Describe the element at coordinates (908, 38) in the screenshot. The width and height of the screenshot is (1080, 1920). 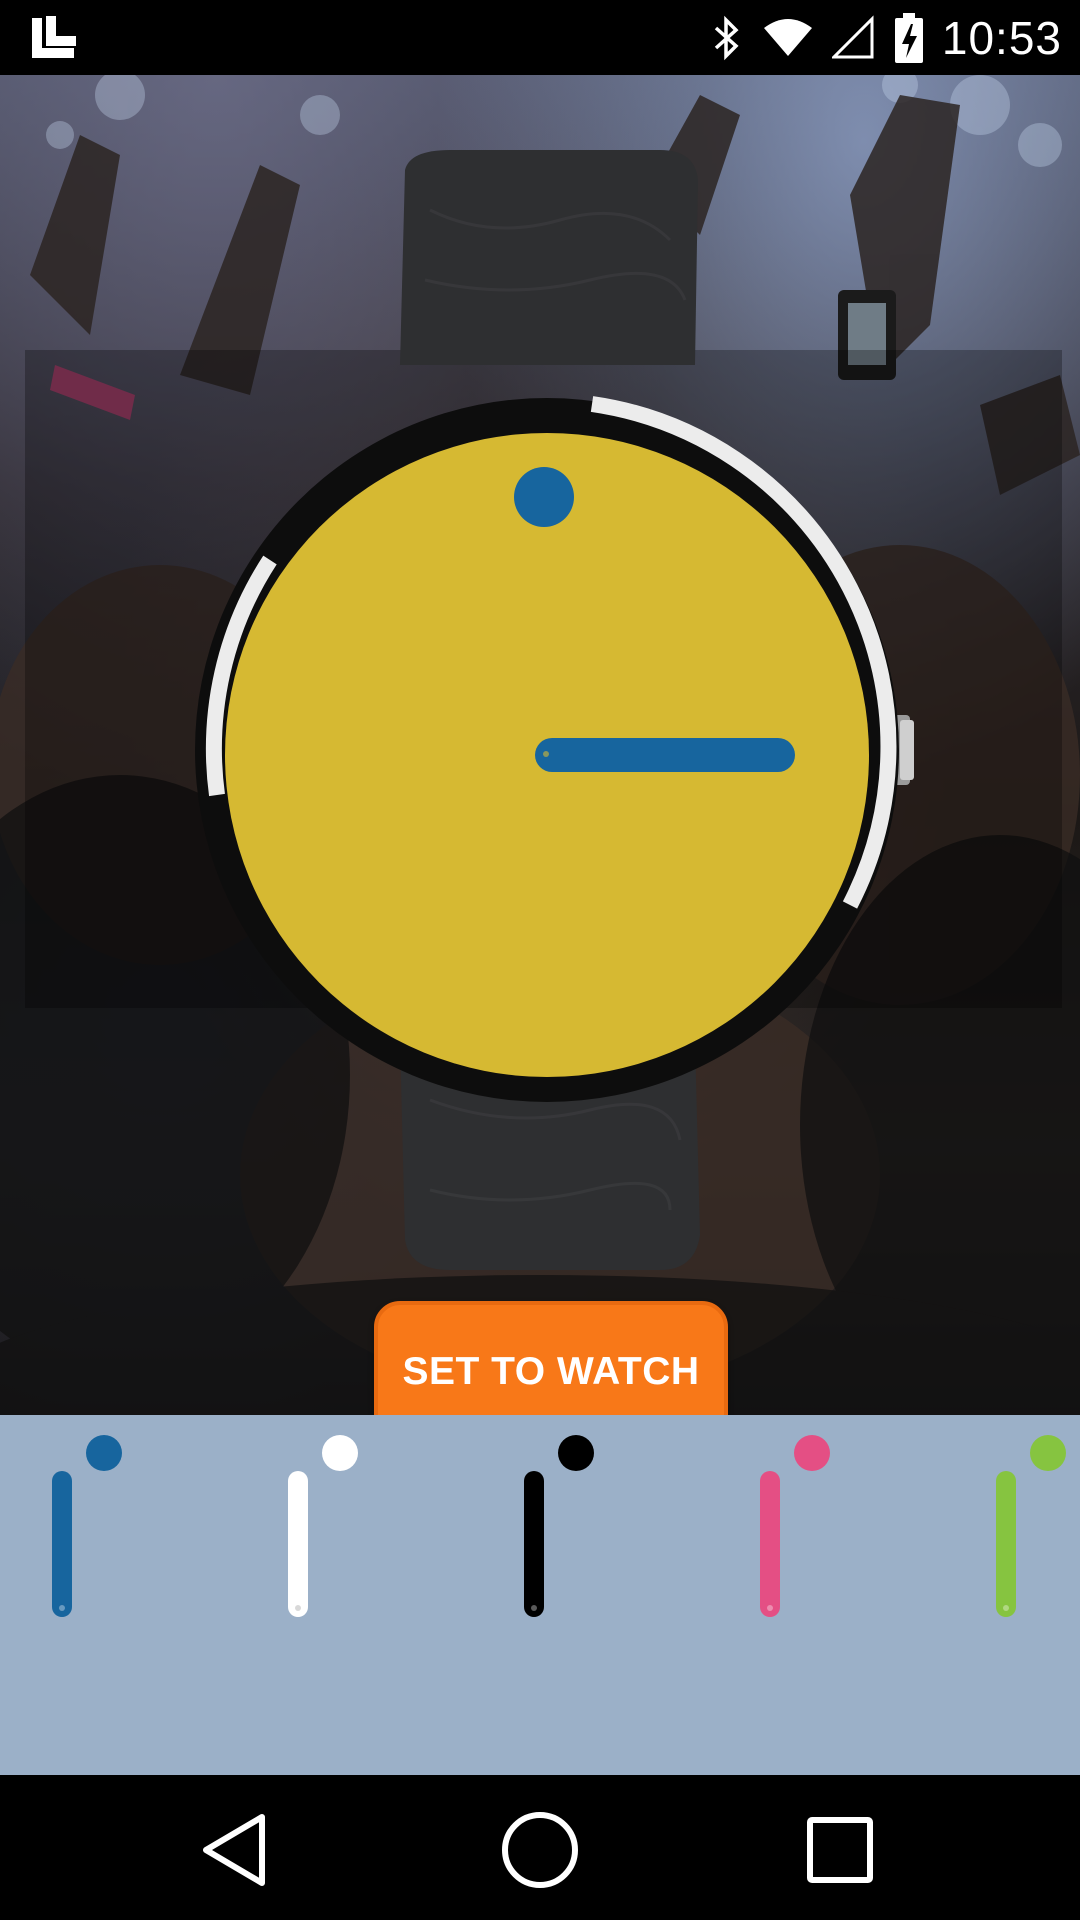
I see `battery-charging-icon` at that location.